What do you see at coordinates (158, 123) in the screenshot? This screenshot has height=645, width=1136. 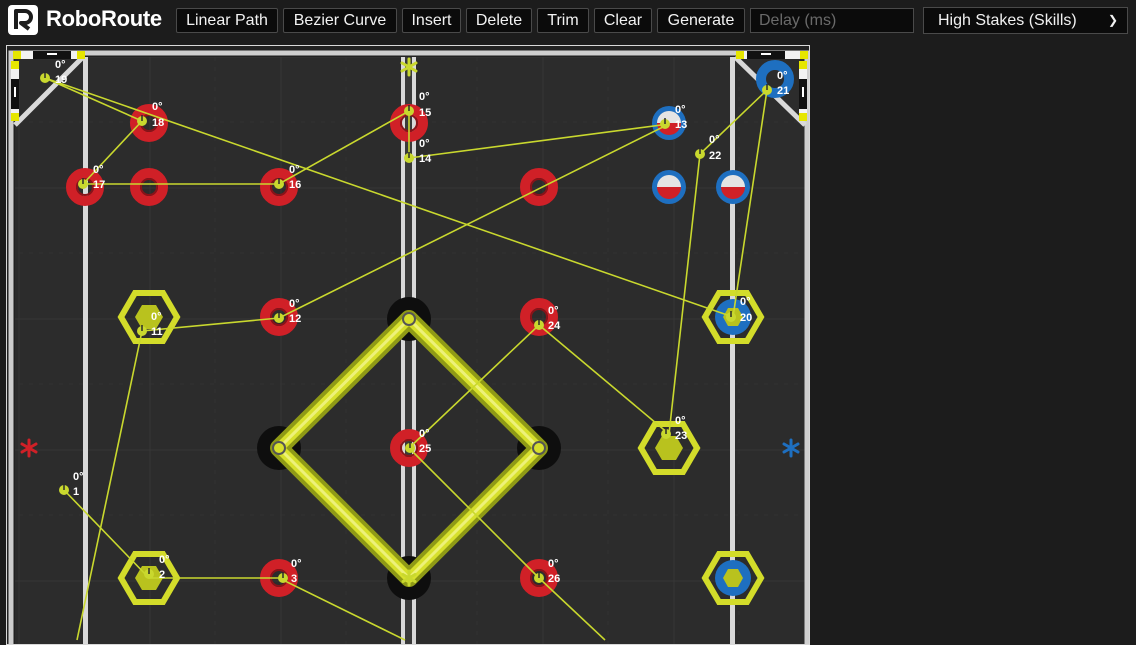 I see `waypoint-label: 18` at bounding box center [158, 123].